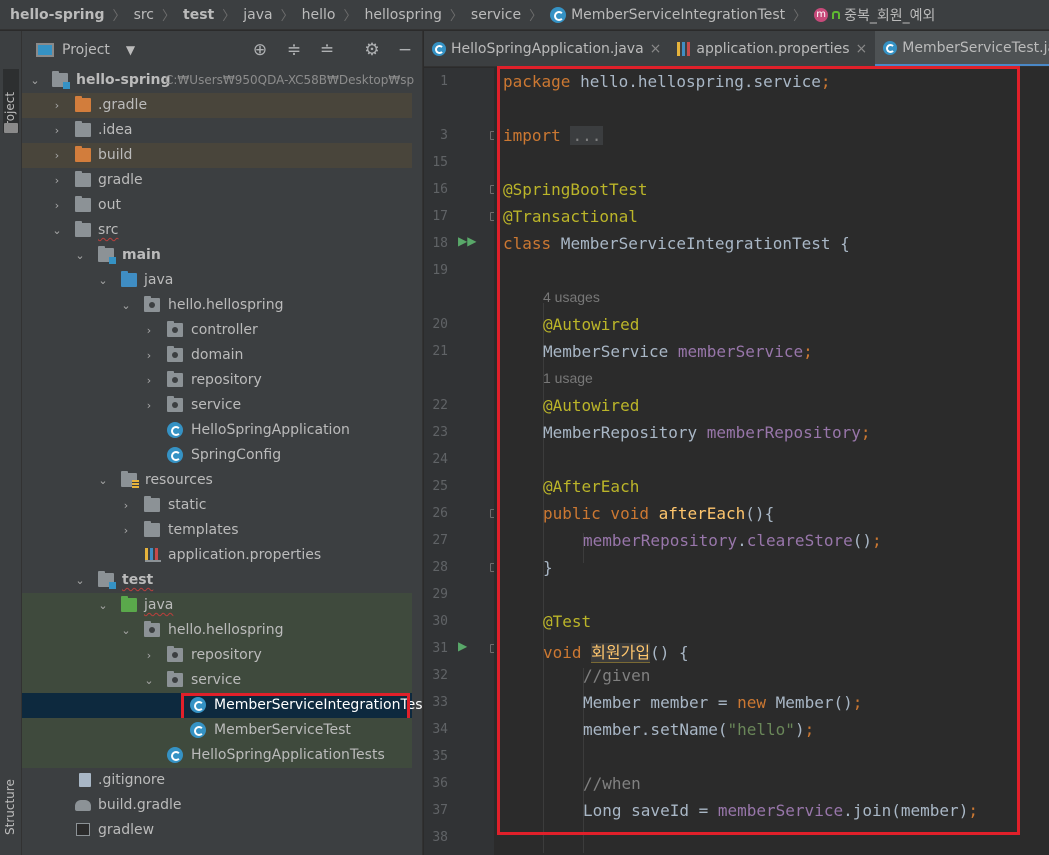 This screenshot has width=1049, height=855. Describe the element at coordinates (440, 216) in the screenshot. I see `line-number: 17` at that location.